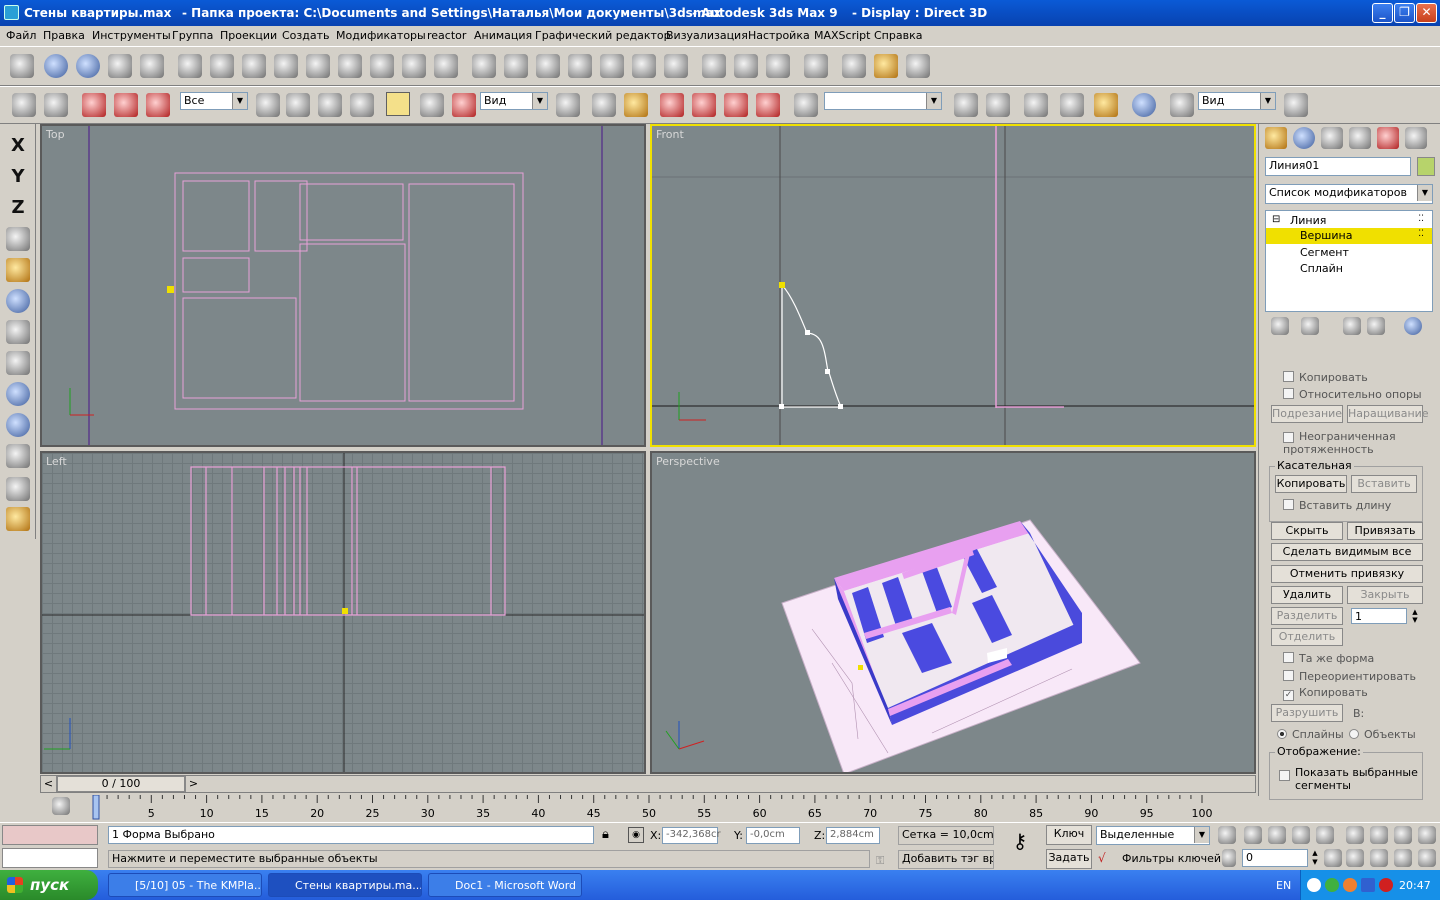 The height and width of the screenshot is (900, 1440). What do you see at coordinates (152, 66) in the screenshot?
I see `star-icon` at bounding box center [152, 66].